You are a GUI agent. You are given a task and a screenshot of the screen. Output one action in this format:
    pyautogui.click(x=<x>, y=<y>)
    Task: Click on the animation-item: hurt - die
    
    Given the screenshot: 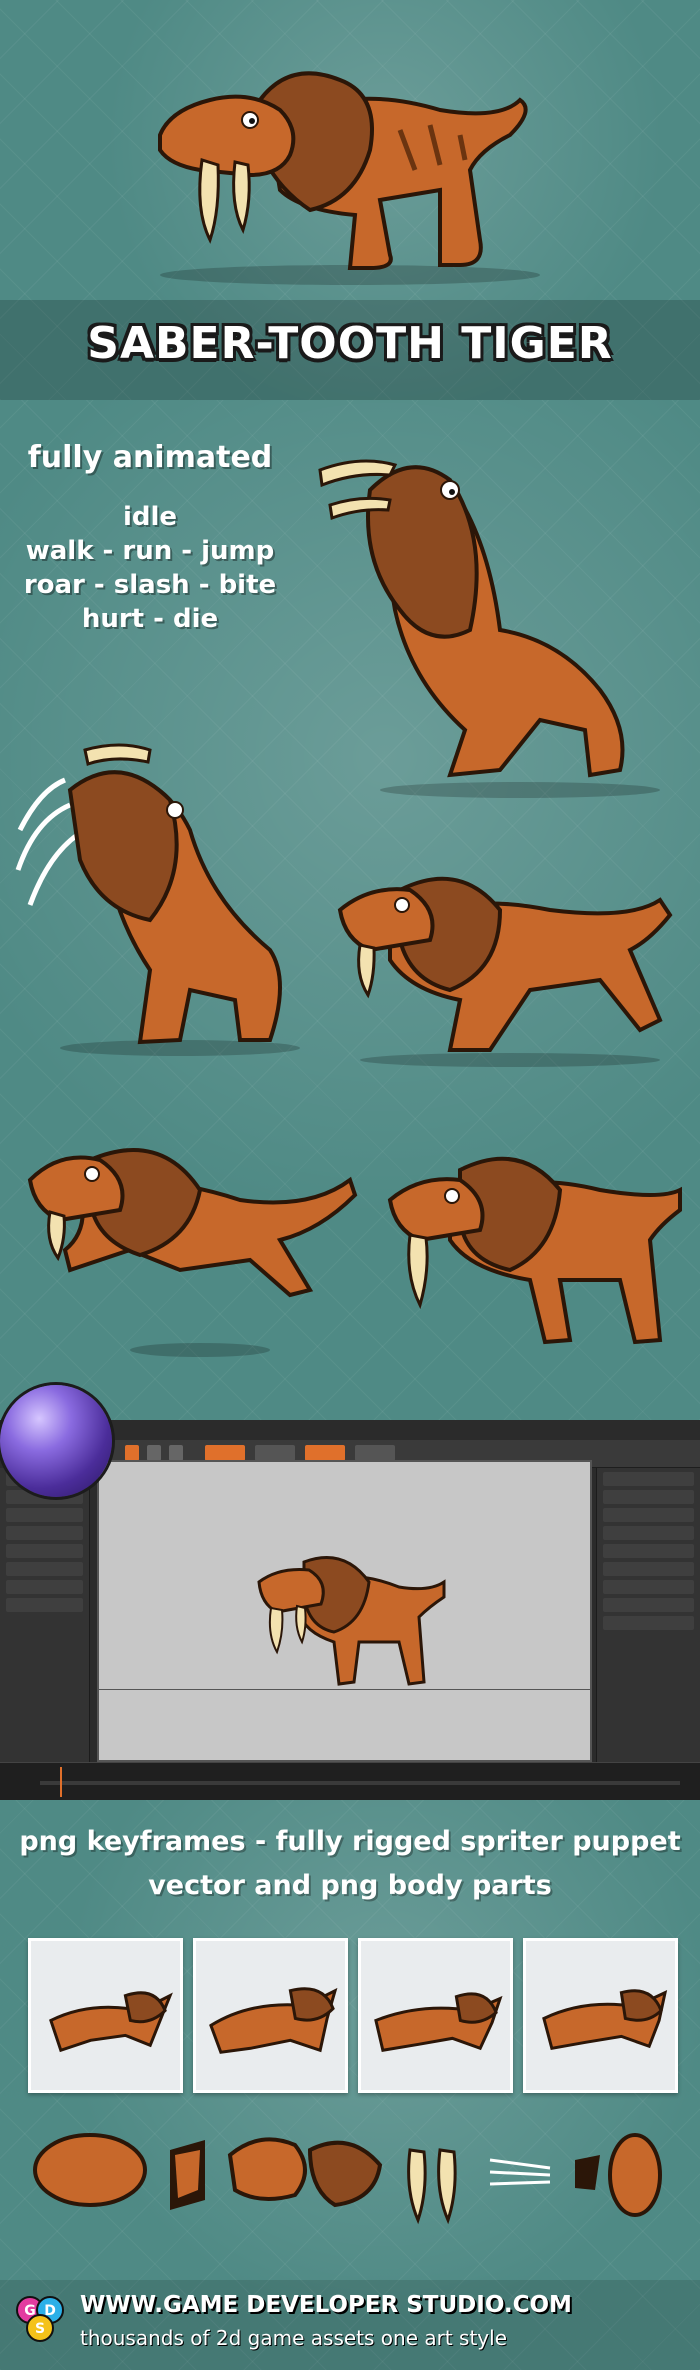 What is the action you would take?
    pyautogui.click(x=150, y=619)
    